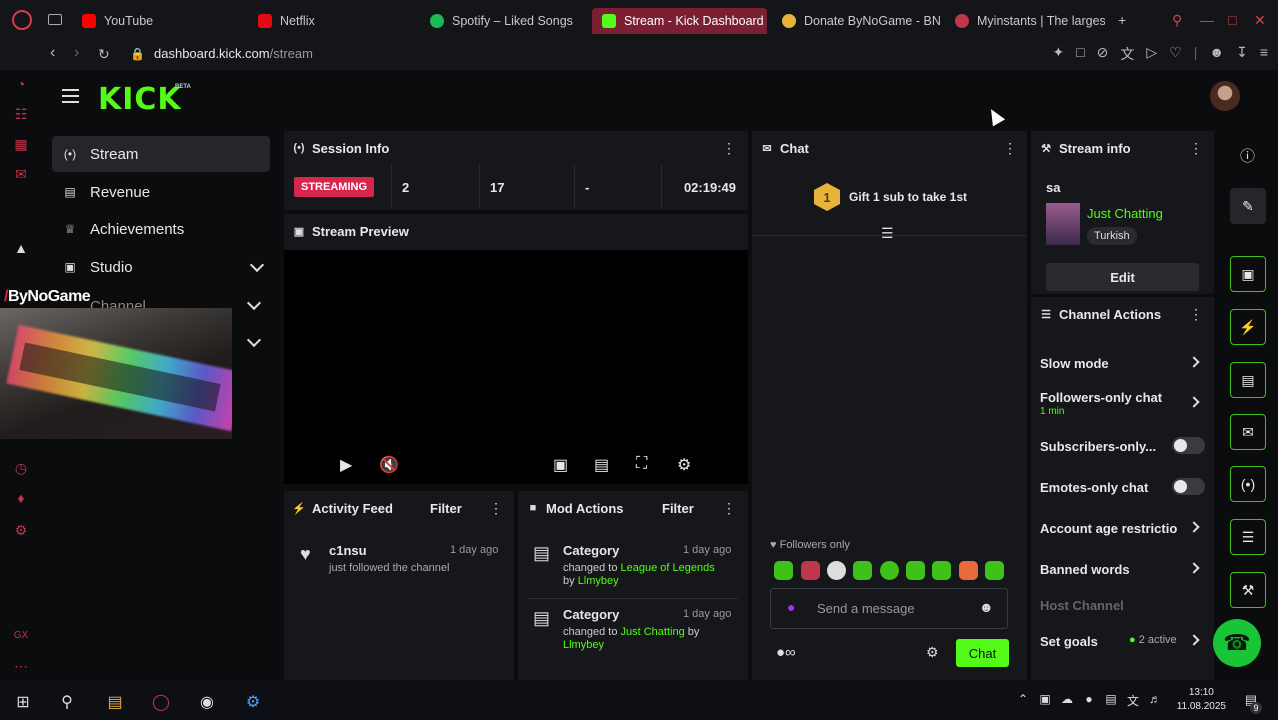  I want to click on theater-icon: ▤, so click(601, 465).